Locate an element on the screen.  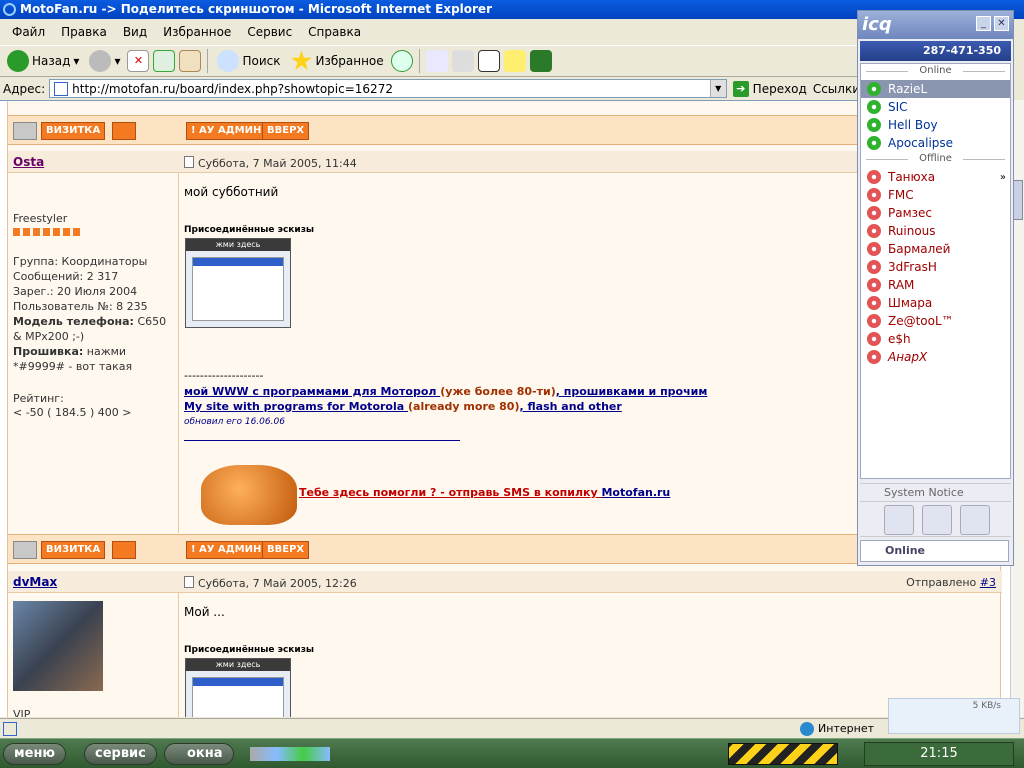
contact-item: Бармалей is located at coordinates (935, 249).